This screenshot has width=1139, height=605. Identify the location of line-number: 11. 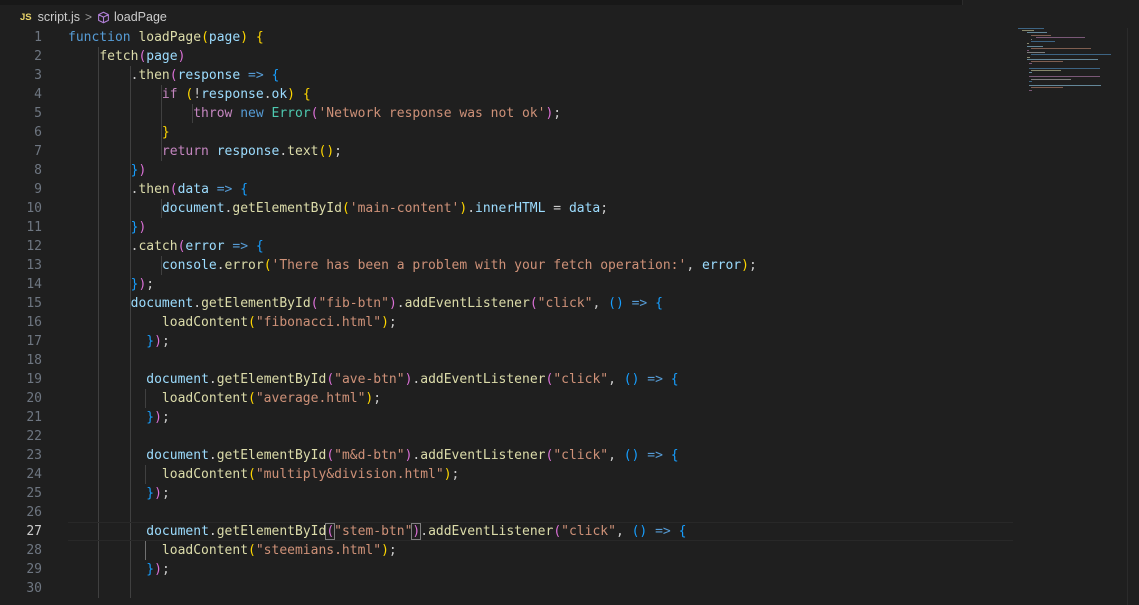
(34, 227).